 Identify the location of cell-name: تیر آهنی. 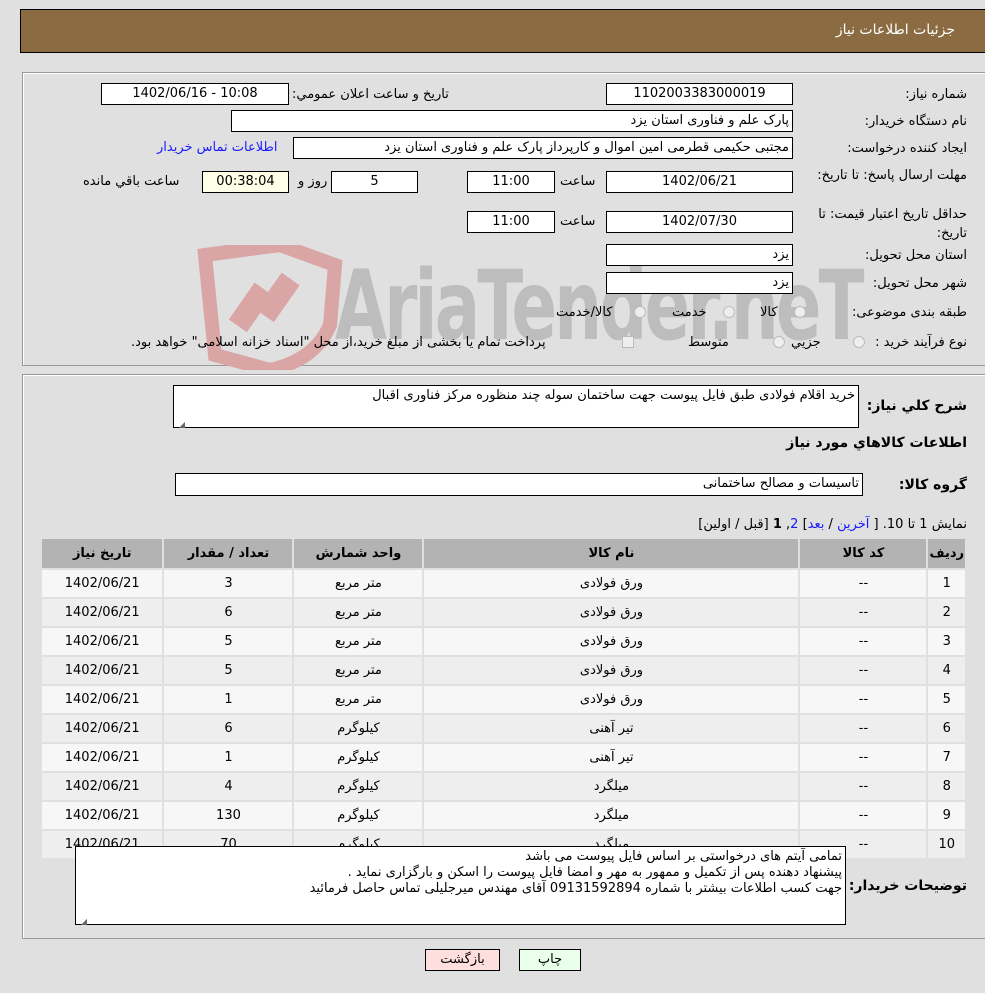
(611, 757).